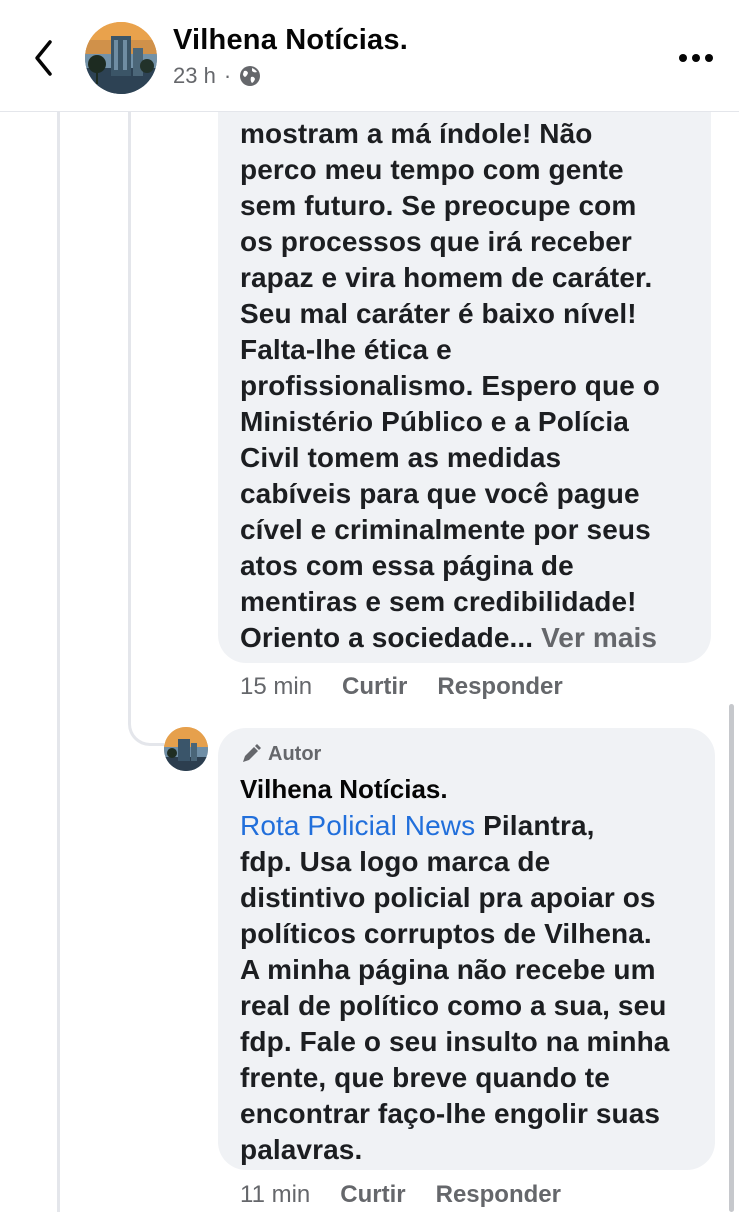  What do you see at coordinates (455, 1041) in the screenshot?
I see `text-line: fdp. Fale o seu insulto na minha` at bounding box center [455, 1041].